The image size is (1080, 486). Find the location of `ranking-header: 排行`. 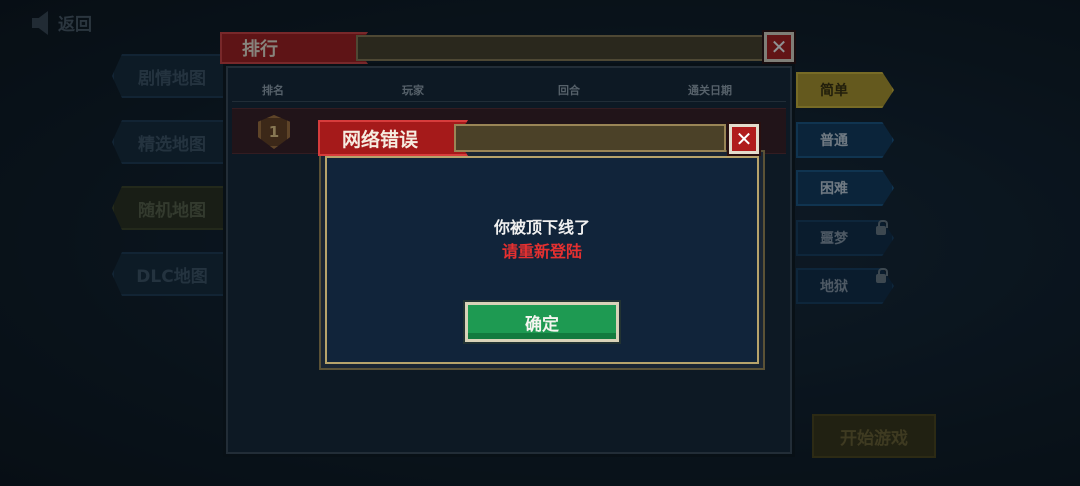

ranking-header: 排行 is located at coordinates (508, 48).